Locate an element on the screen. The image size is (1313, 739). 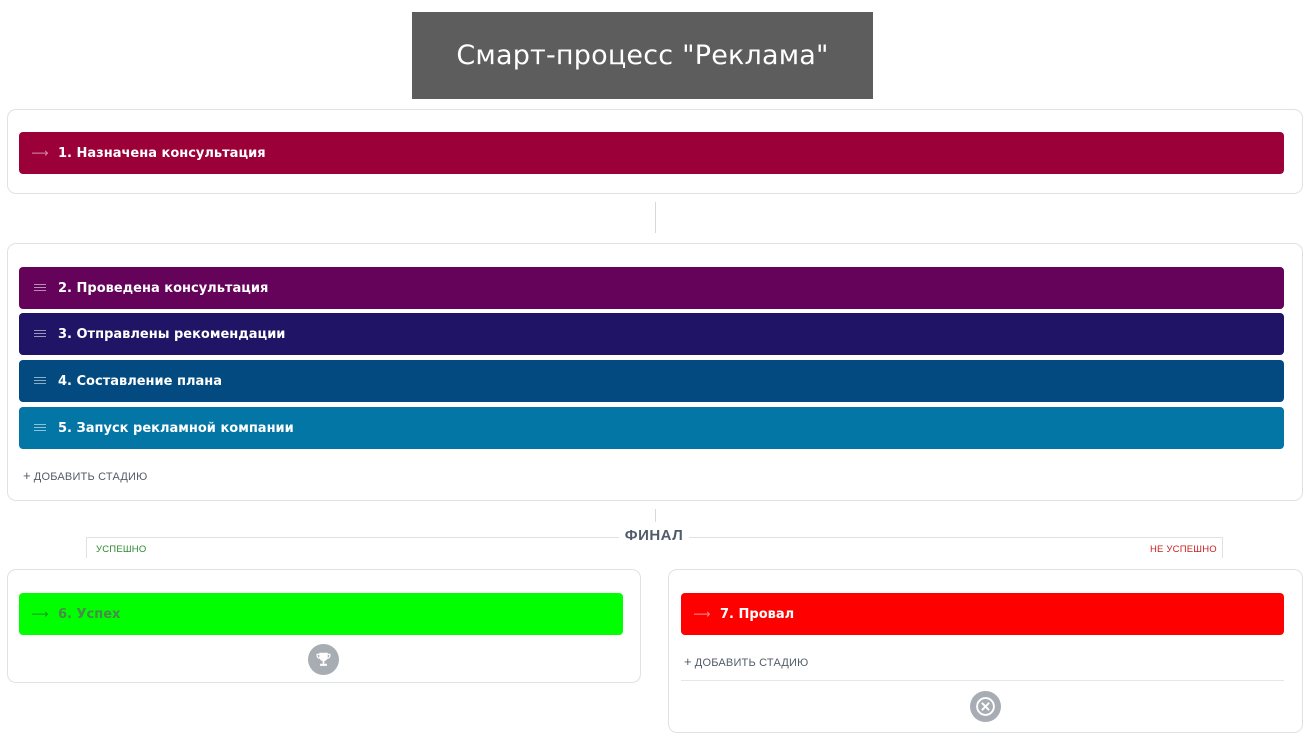
stage-label: 4. Составление плана is located at coordinates (140, 381).